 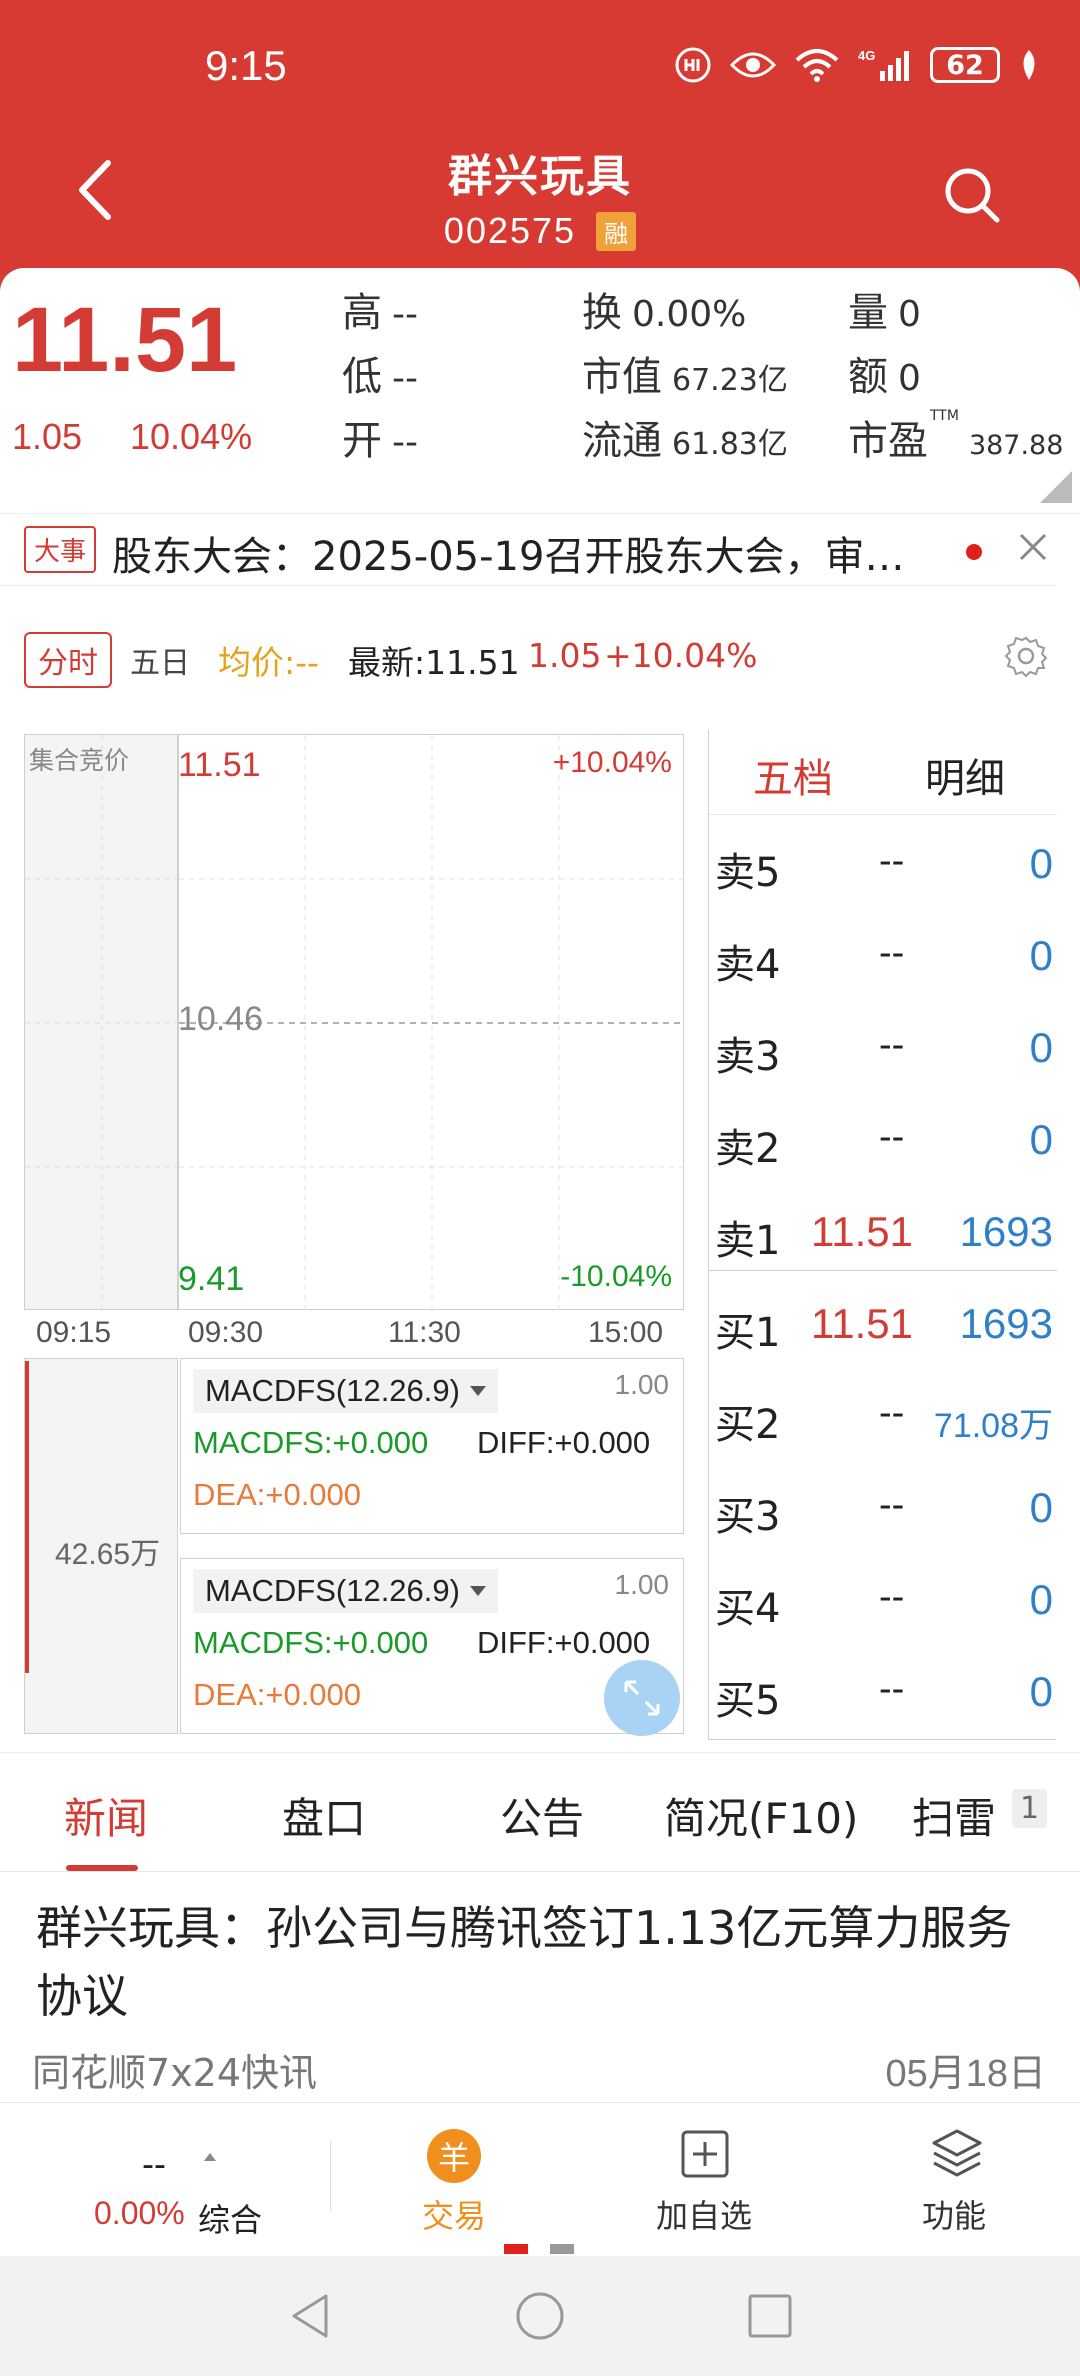 I want to click on nav-back-icon, so click(x=310, y=2316).